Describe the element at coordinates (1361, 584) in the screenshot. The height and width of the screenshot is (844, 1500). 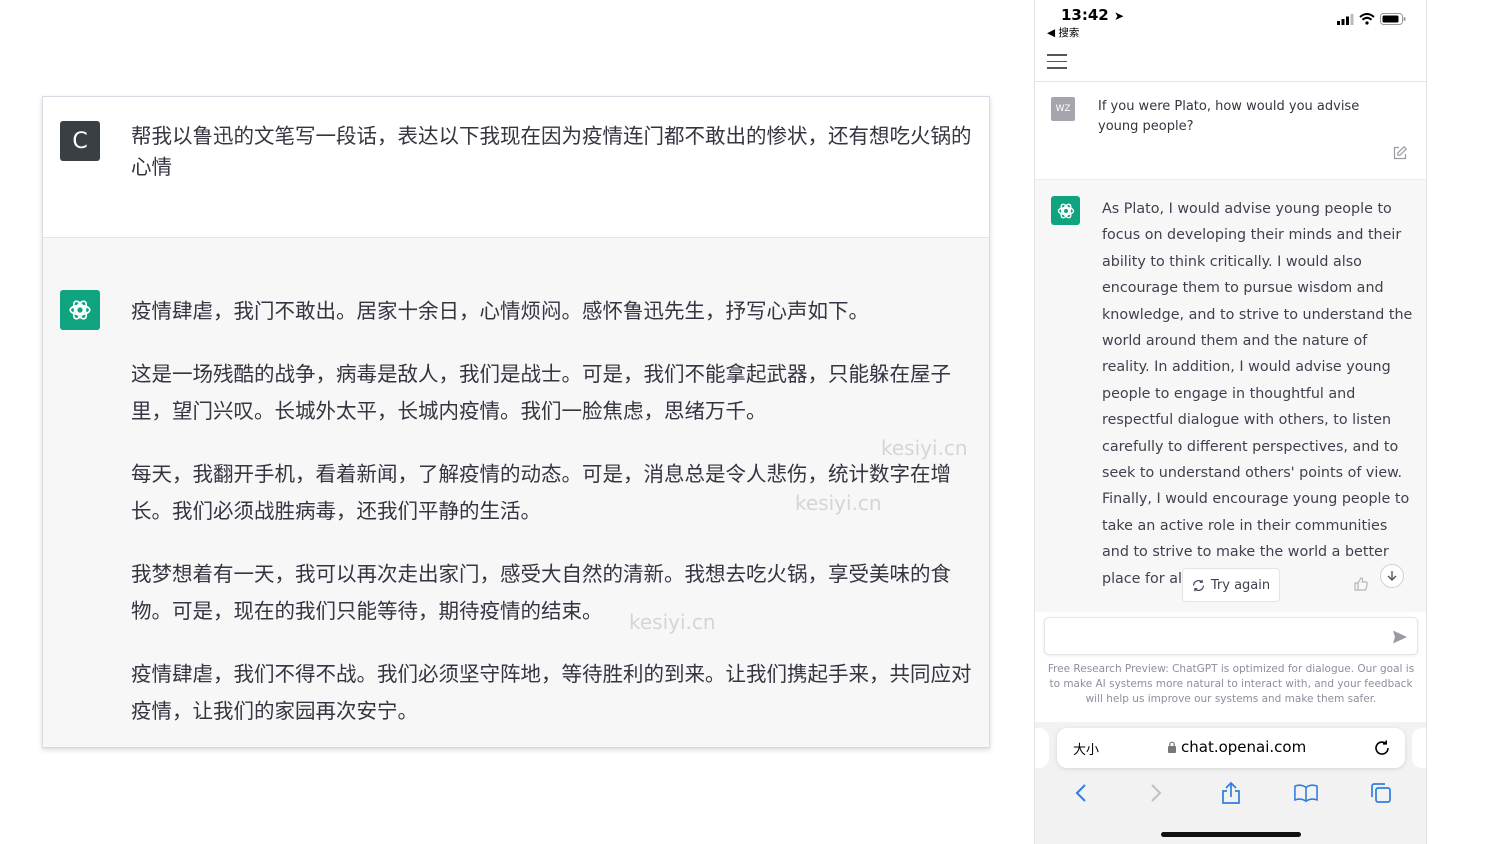
I see `thumbs-up-icon` at that location.